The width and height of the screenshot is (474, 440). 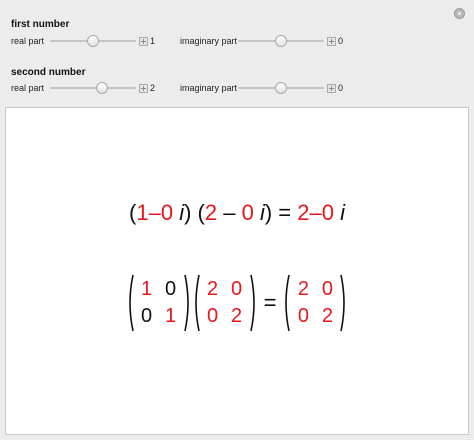 I want to click on first-imag-slider, so click(x=281, y=41).